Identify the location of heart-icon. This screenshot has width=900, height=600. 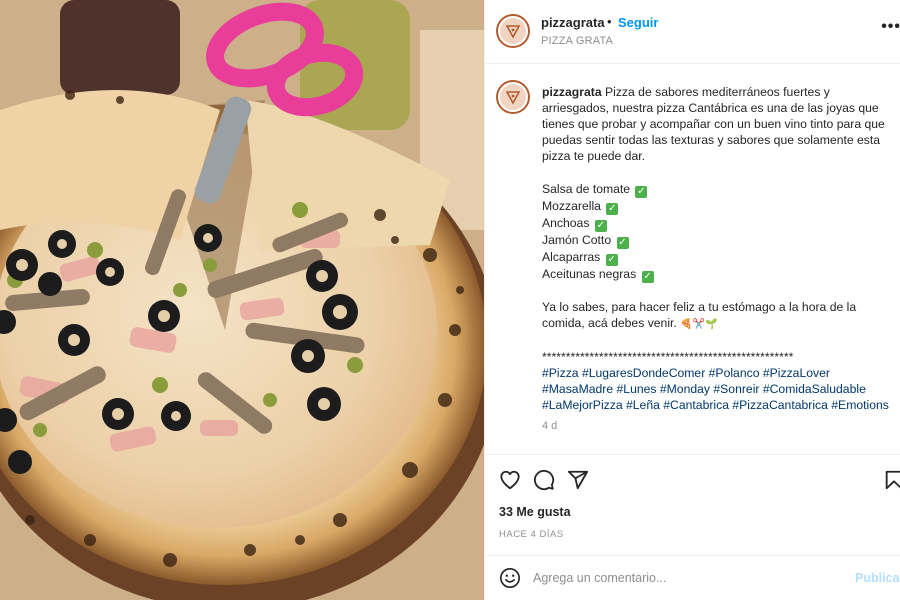
(510, 480).